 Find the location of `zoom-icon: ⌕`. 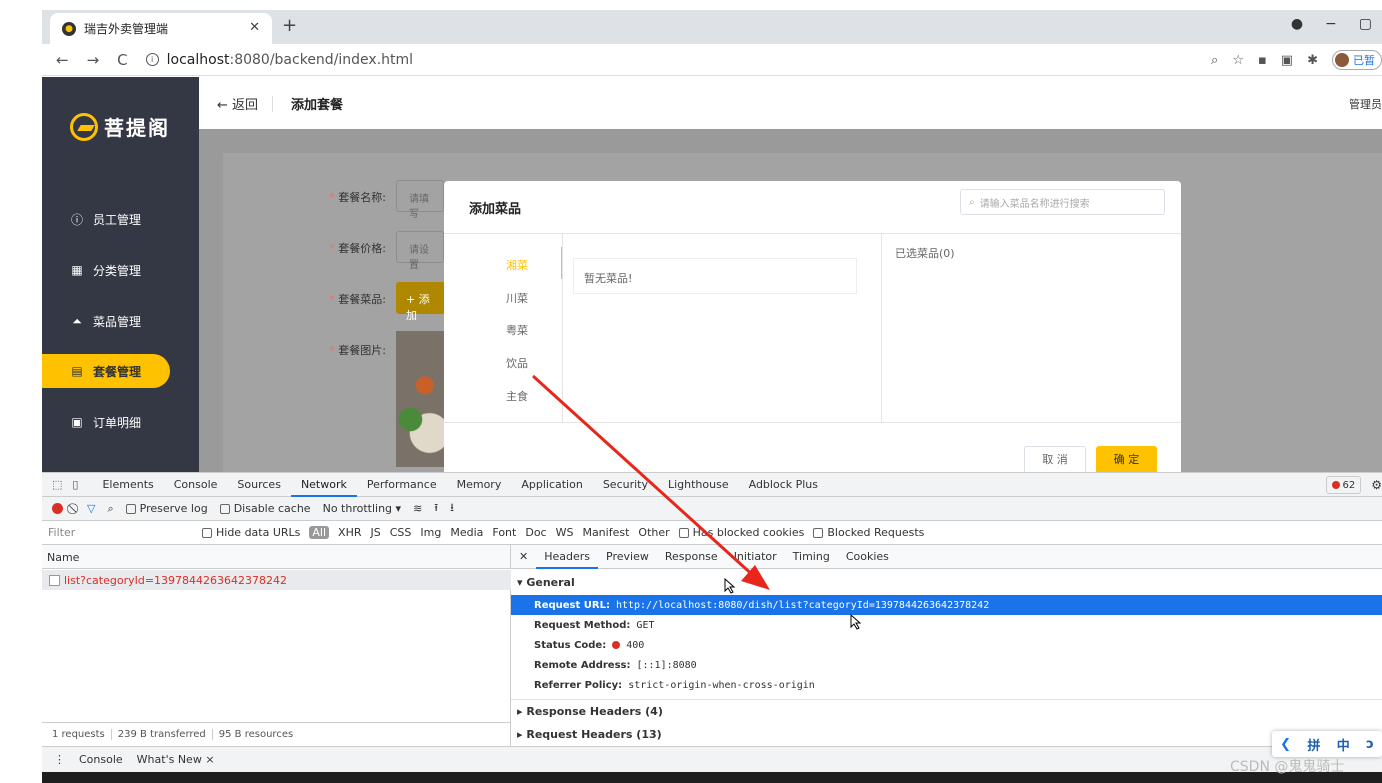

zoom-icon: ⌕ is located at coordinates (1214, 60).